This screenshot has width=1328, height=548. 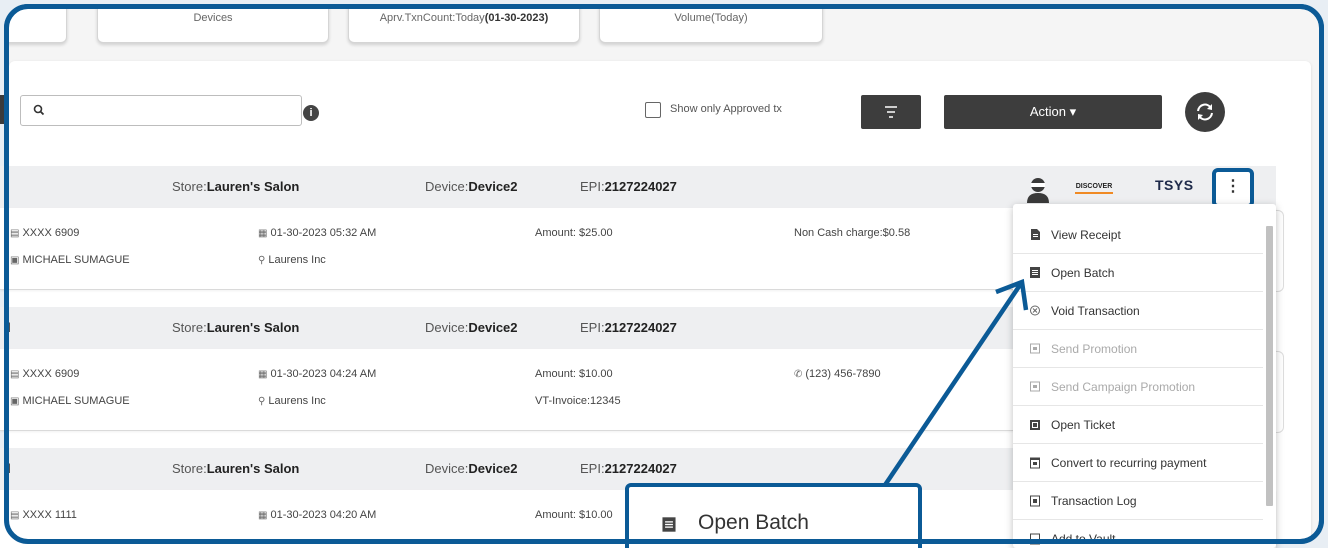 I want to click on menu-item-label: Add to Vault, so click(x=1083, y=539).